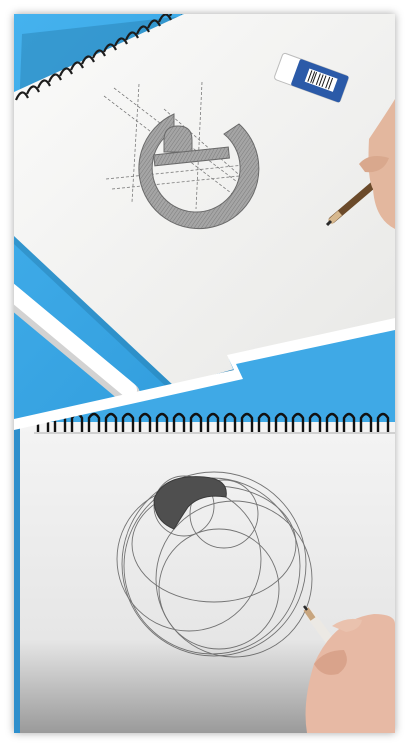 The height and width of the screenshot is (748, 410). I want to click on bottom-hand-with-pencil, so click(349, 669).